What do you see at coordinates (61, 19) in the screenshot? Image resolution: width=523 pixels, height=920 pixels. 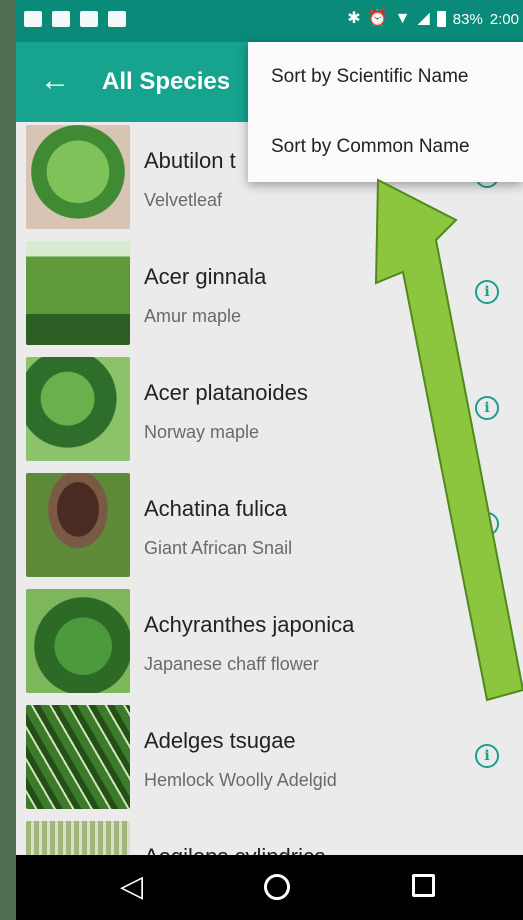 I see `mail-icon` at bounding box center [61, 19].